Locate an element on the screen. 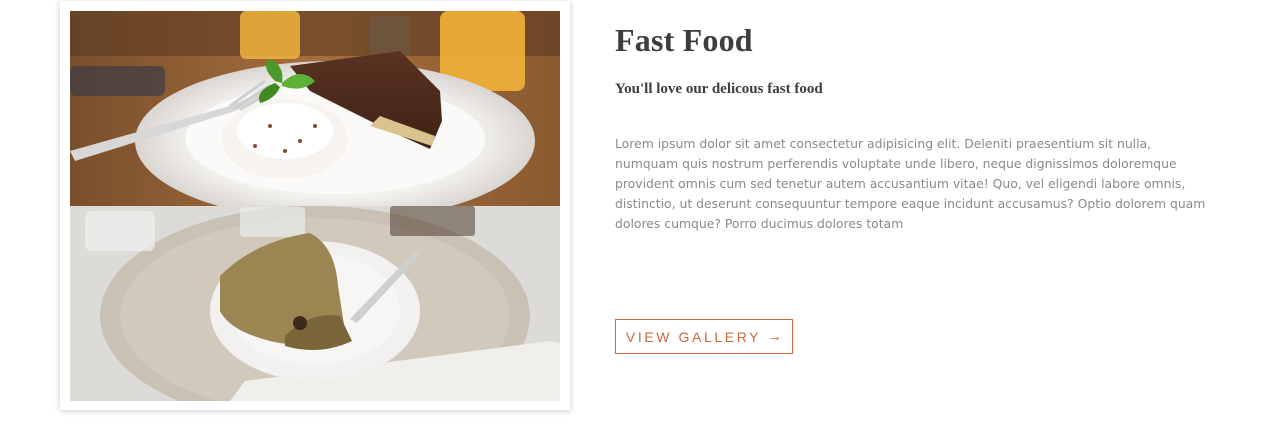  view-gallery-label: VIEW GALLERY is located at coordinates (693, 336).